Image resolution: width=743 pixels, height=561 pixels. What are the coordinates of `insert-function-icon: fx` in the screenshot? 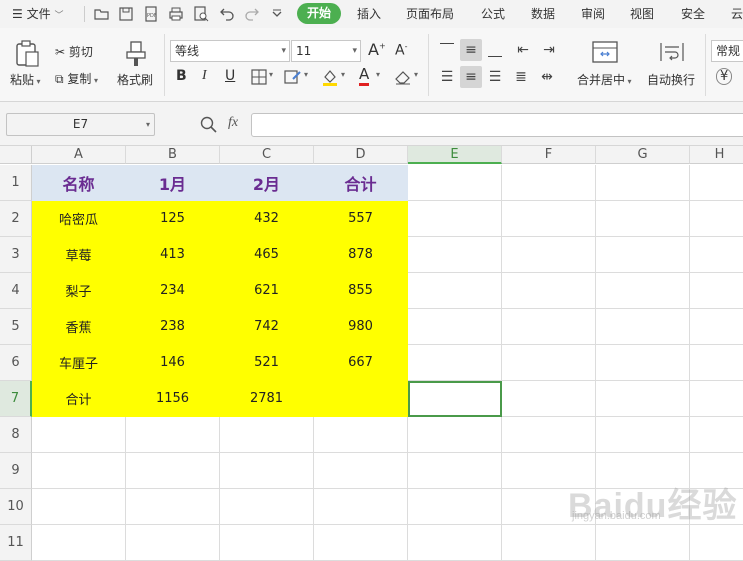 It's located at (233, 123).